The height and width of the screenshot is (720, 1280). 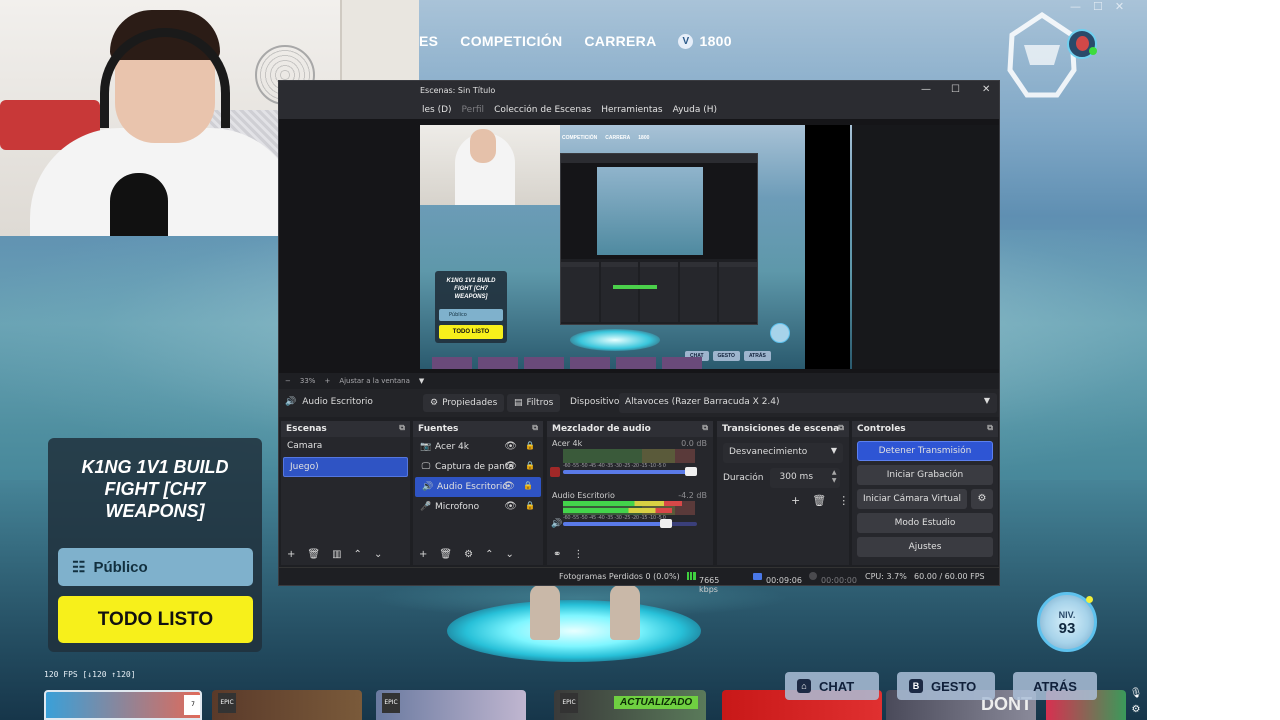 I want to click on nav-tab-carrera: CARRERA, so click(x=620, y=41).